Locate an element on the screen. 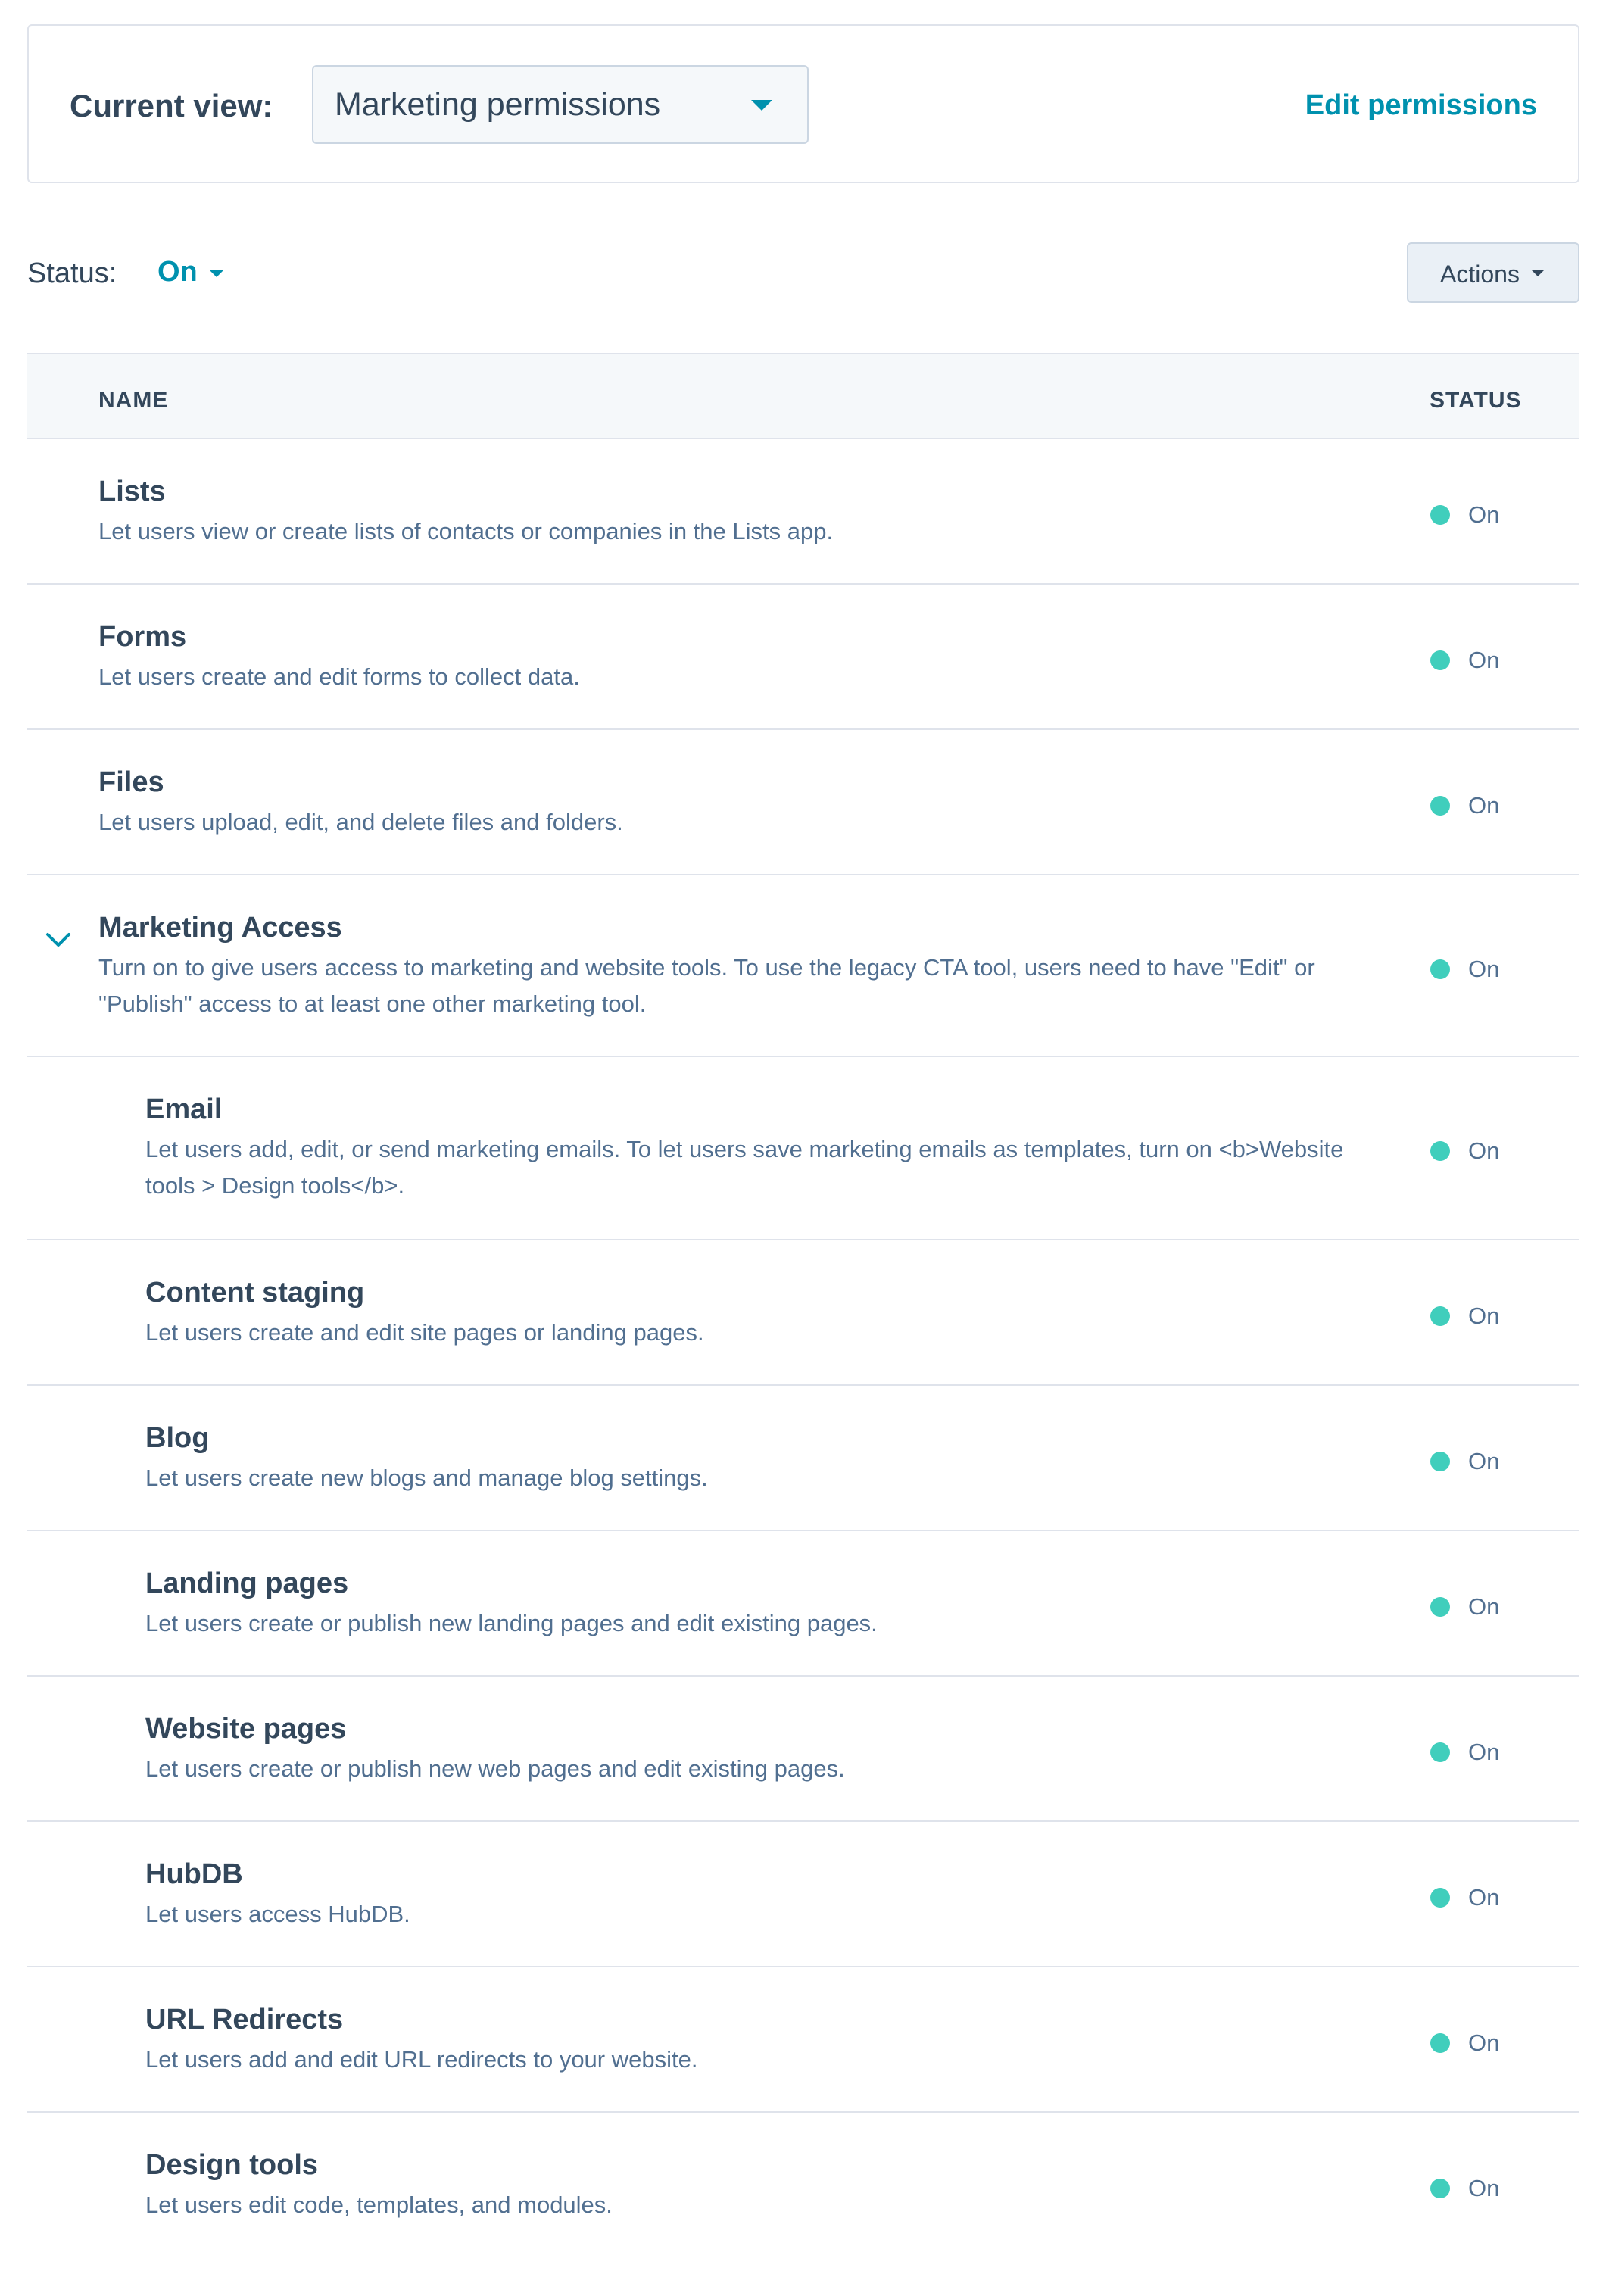 This screenshot has width=1609, height=2296. row-title: Forms is located at coordinates (142, 637).